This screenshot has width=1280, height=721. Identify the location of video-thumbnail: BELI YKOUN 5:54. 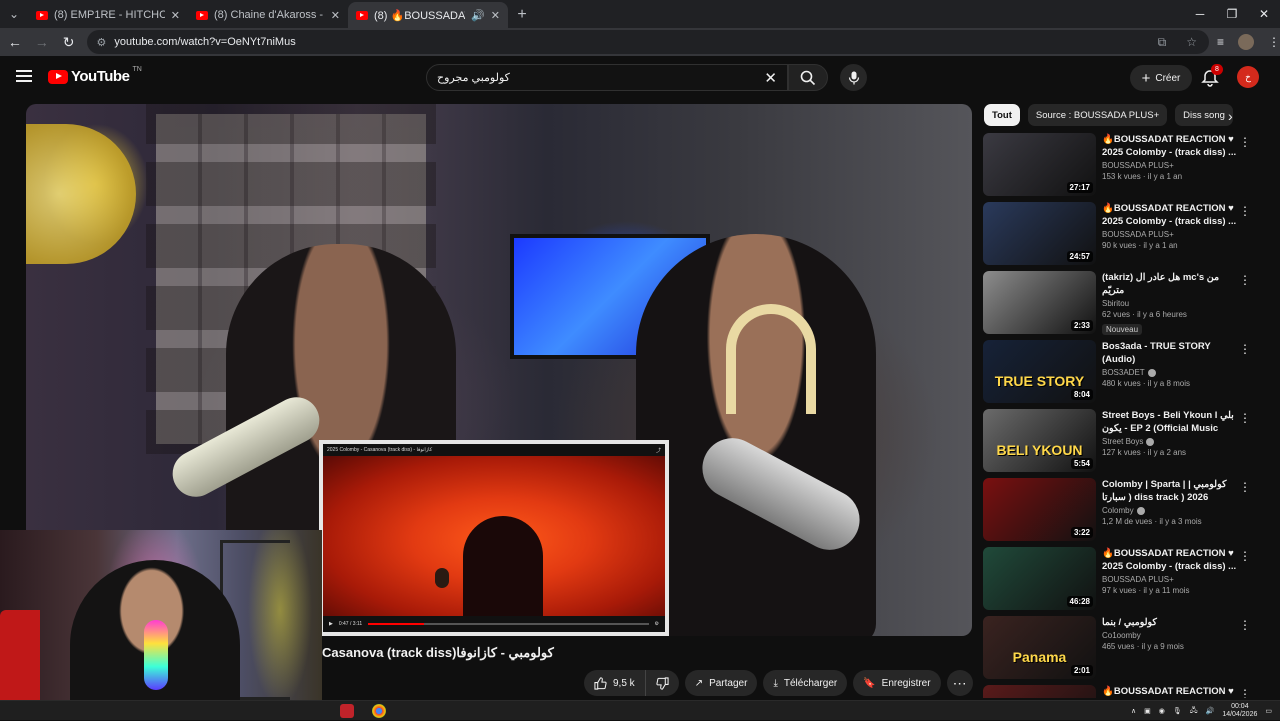
(1039, 440).